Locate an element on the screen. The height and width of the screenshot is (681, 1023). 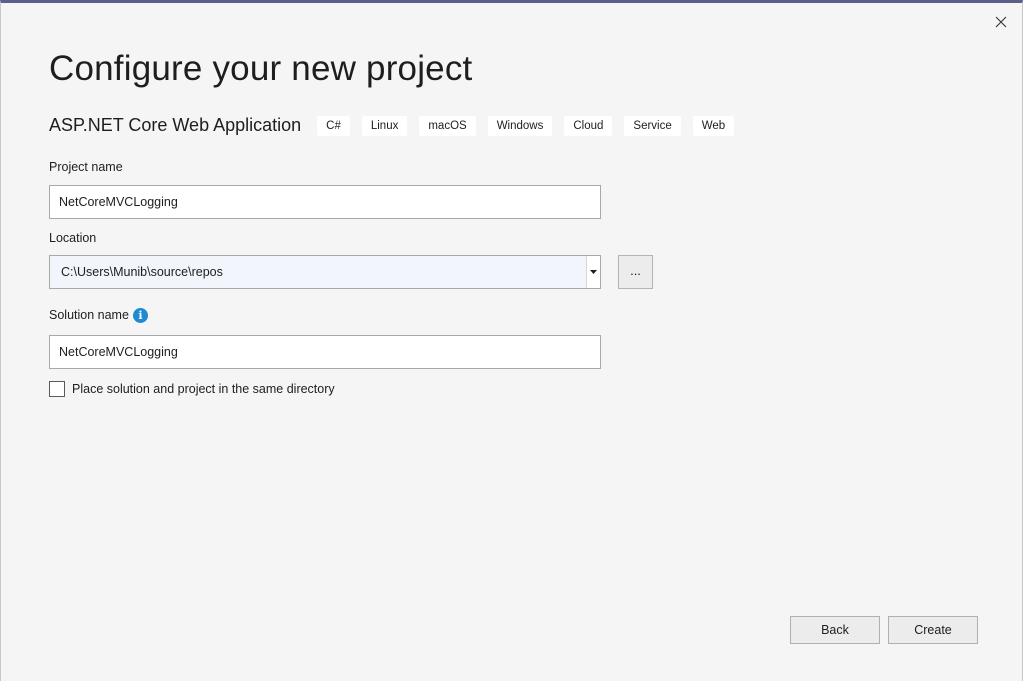
project-name-input is located at coordinates (325, 202).